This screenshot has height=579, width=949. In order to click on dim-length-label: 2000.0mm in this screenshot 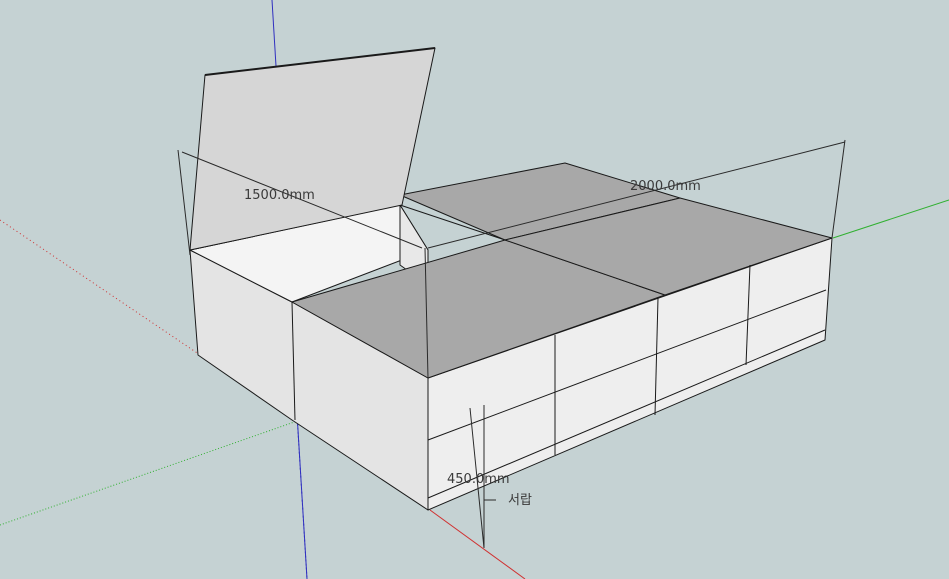, I will do `click(665, 186)`.